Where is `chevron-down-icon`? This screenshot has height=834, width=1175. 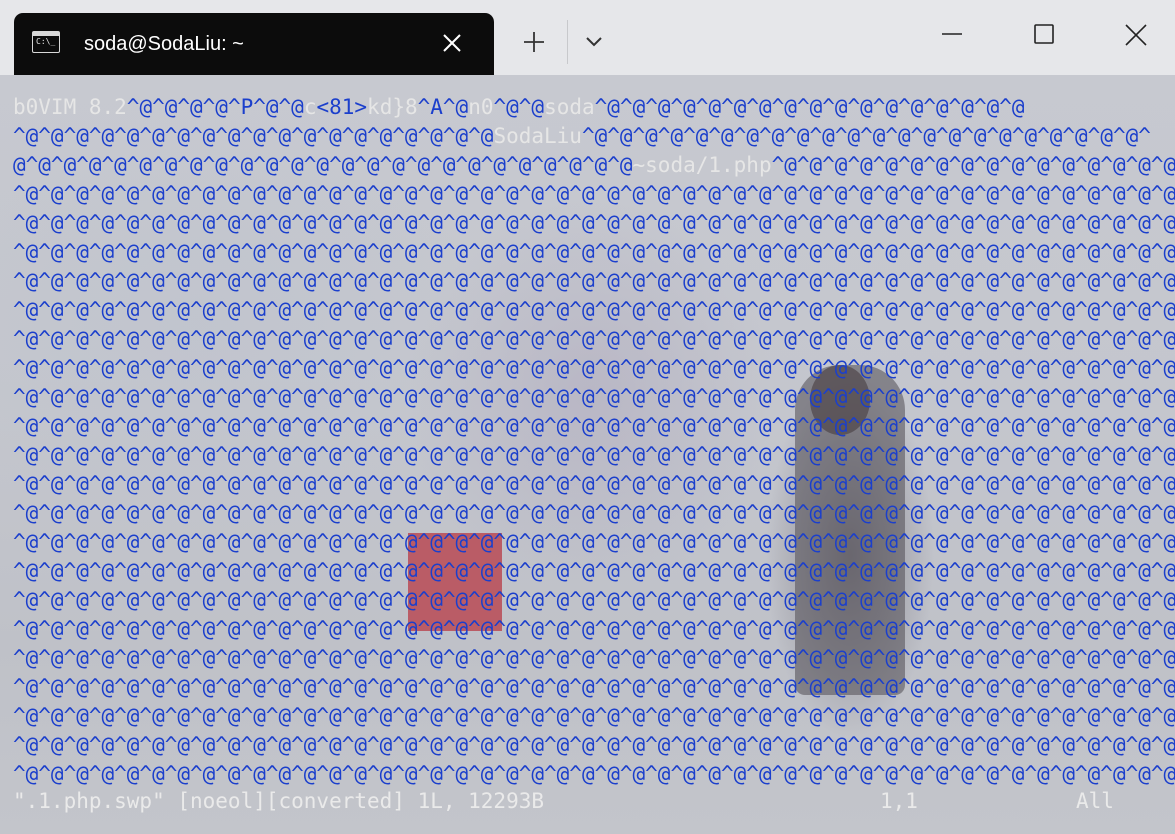
chevron-down-icon is located at coordinates (594, 42).